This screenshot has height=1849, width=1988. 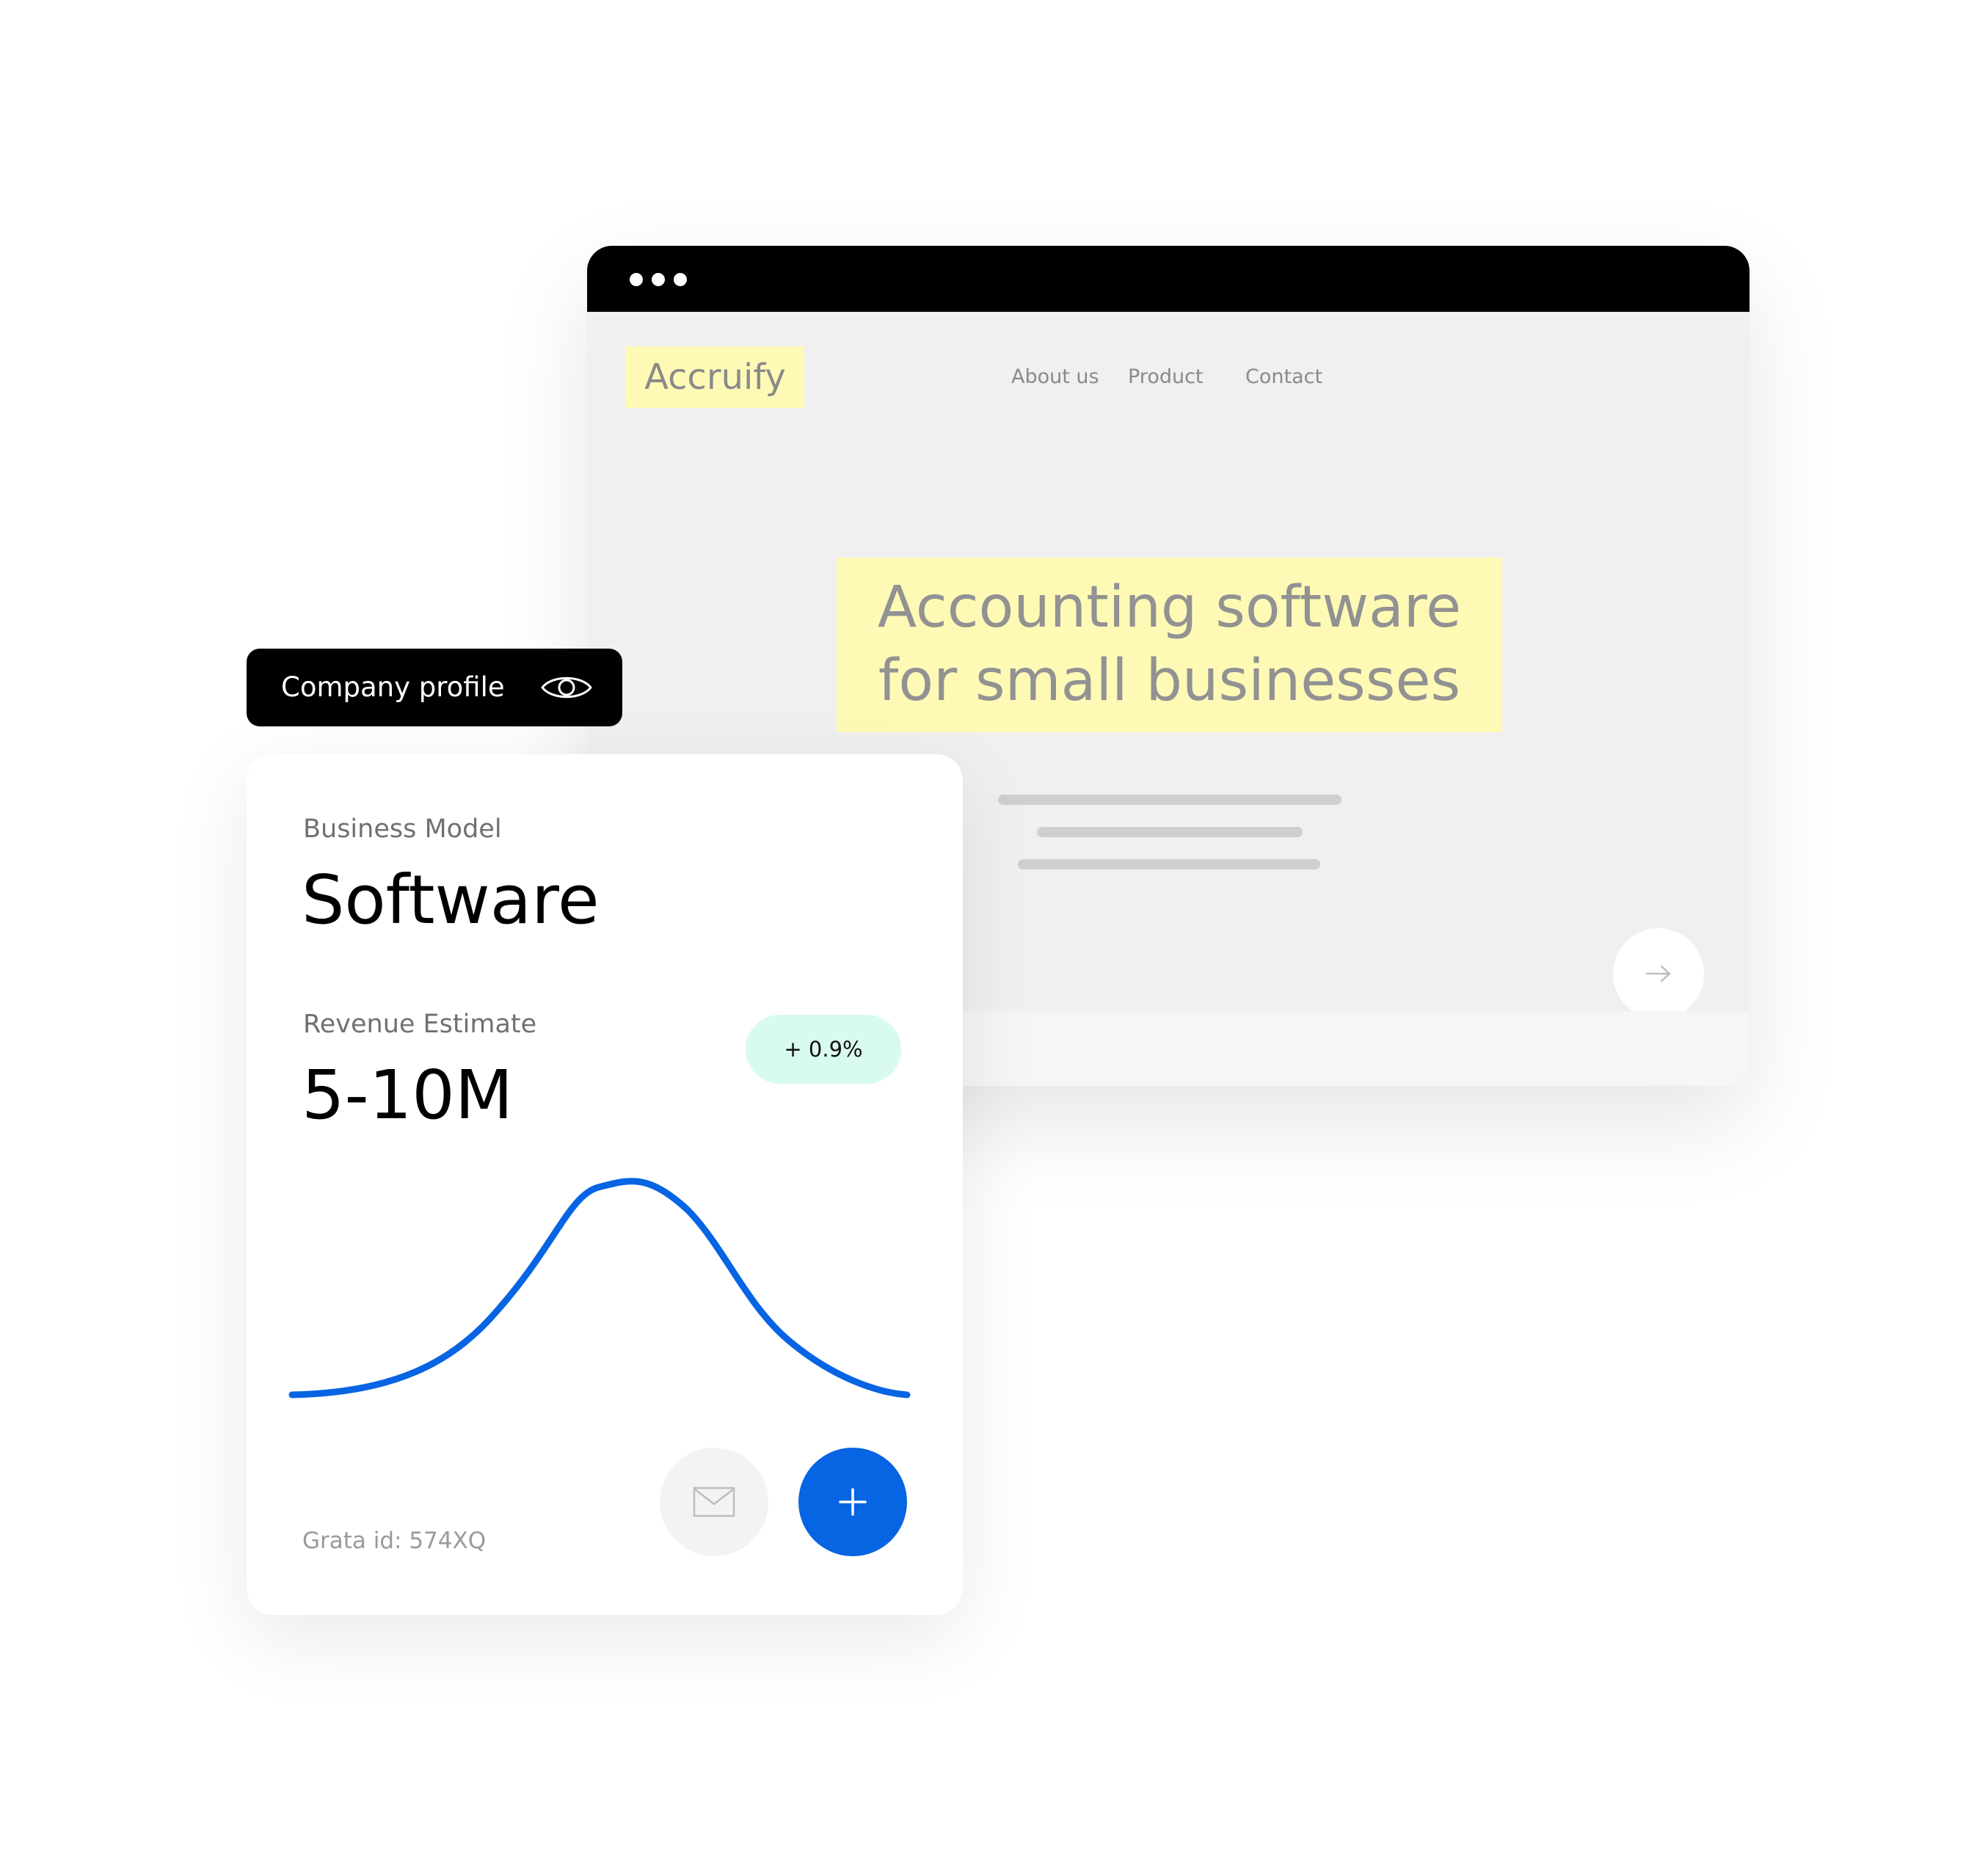 I want to click on browser-titlebar, so click(x=1168, y=279).